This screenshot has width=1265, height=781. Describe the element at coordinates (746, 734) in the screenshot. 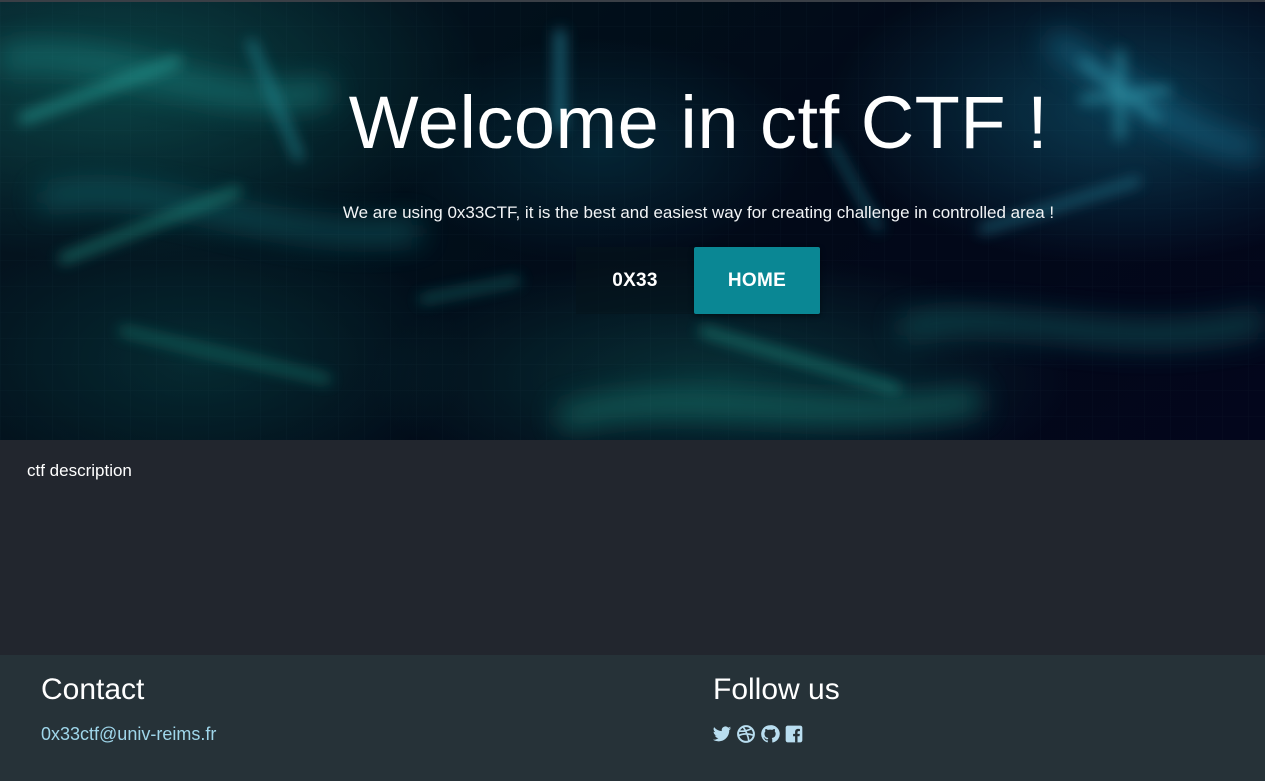

I see `dribbble-icon` at that location.